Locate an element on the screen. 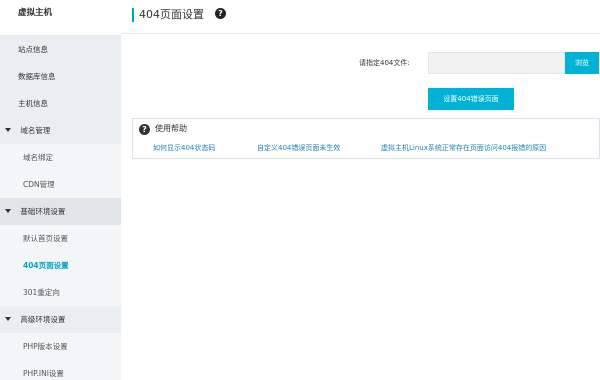  sidebar-group-basic-env: 基础环境设置 is located at coordinates (60, 211).